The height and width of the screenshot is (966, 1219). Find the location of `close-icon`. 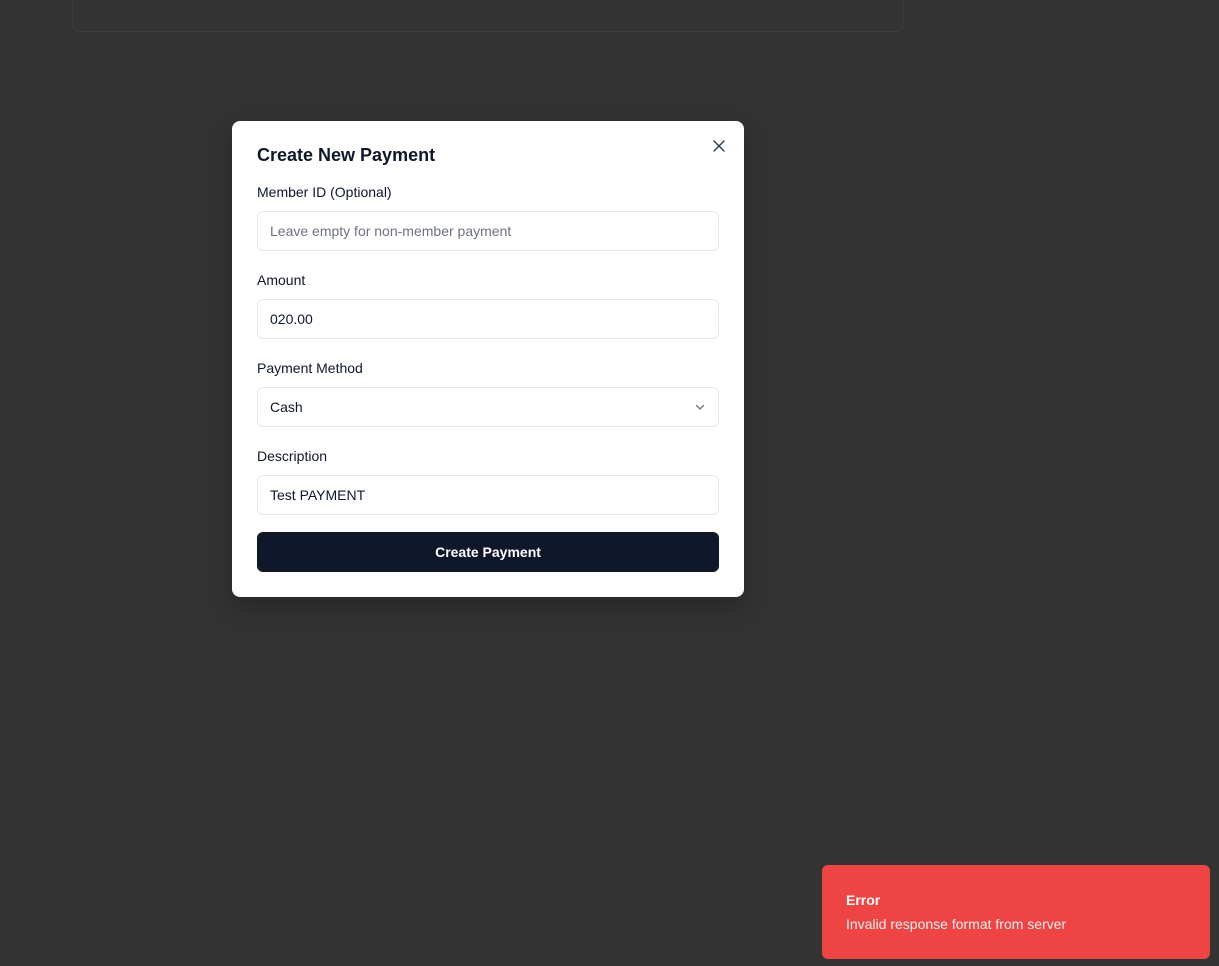

close-icon is located at coordinates (719, 146).